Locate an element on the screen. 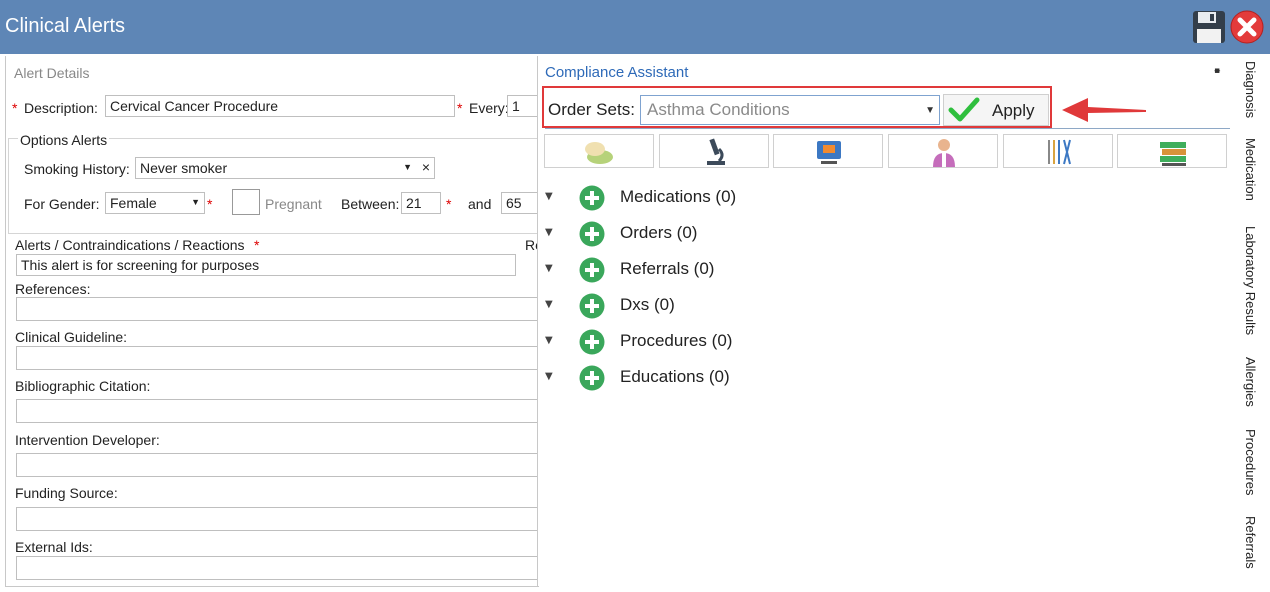  toolbar-button-monitor is located at coordinates (828, 151).